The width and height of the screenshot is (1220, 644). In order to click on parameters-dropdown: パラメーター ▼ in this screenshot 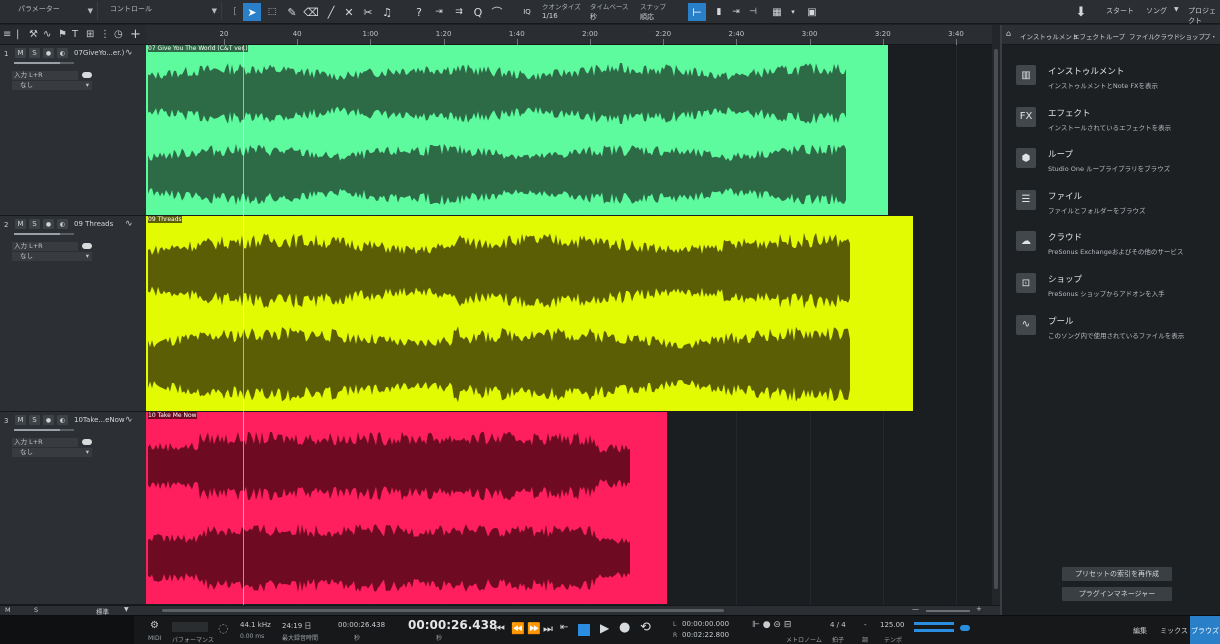, I will do `click(49, 11)`.